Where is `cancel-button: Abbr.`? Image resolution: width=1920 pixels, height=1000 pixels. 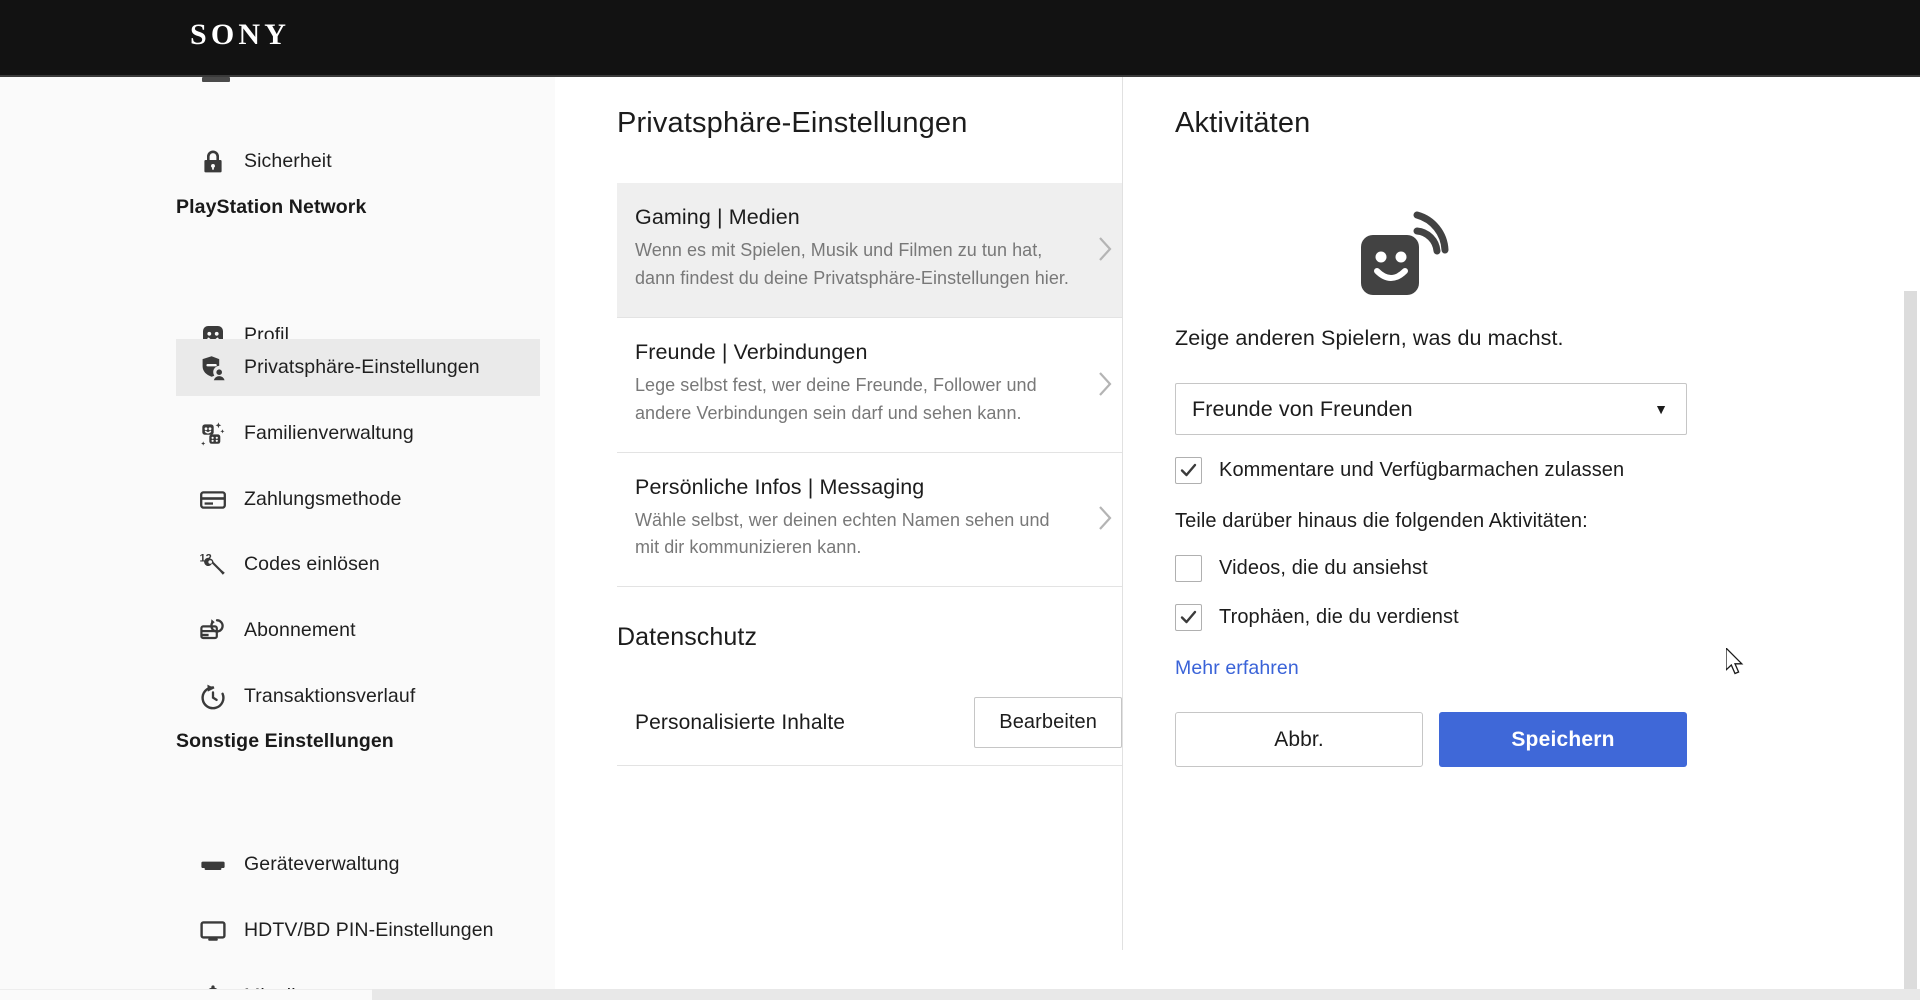
cancel-button: Abbr. is located at coordinates (1299, 739).